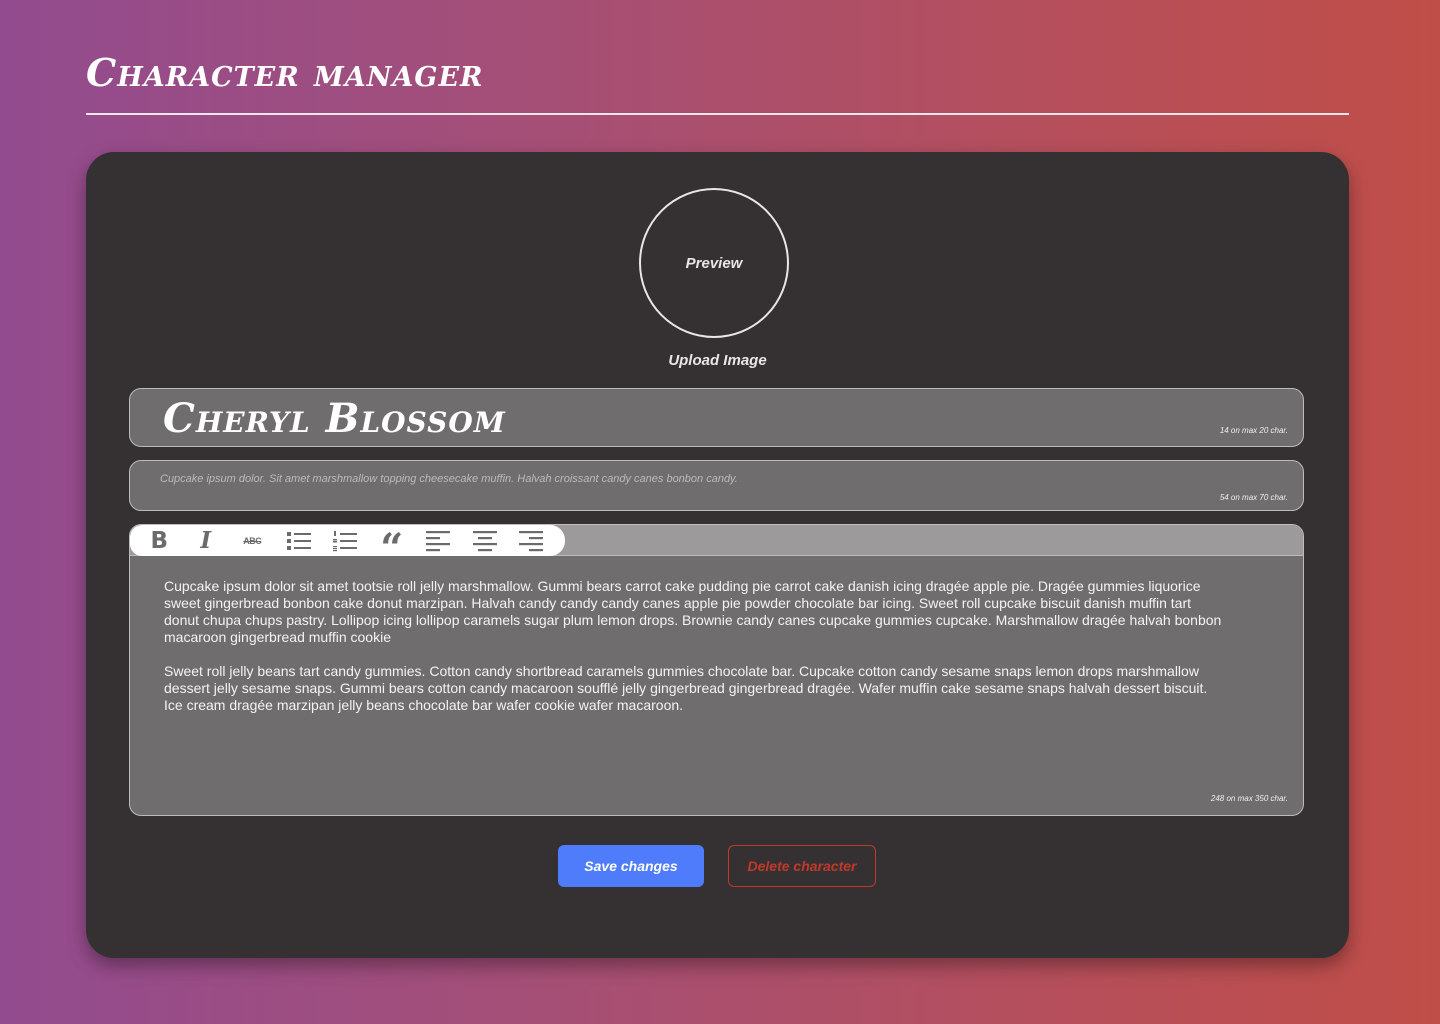  I want to click on page-title: Character manager, so click(285, 72).